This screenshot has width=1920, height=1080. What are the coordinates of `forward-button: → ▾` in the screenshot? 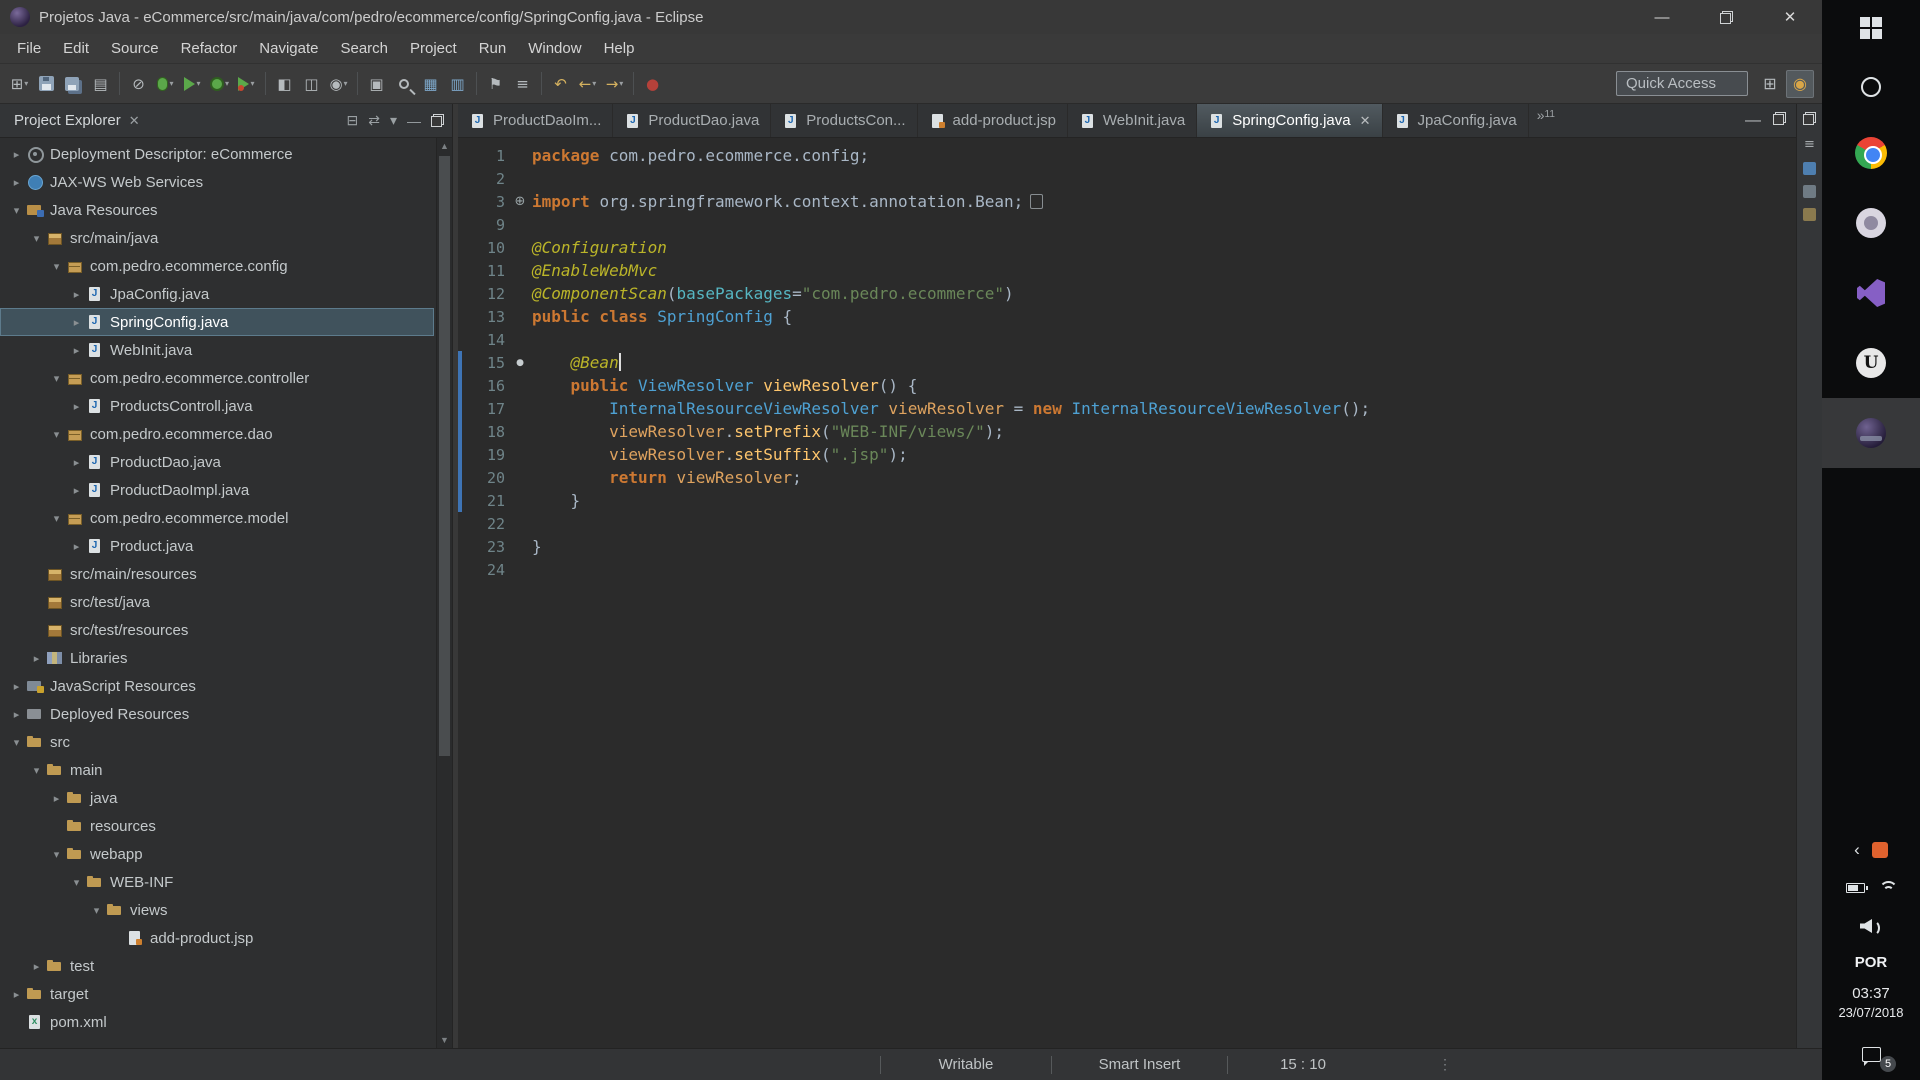 It's located at (614, 84).